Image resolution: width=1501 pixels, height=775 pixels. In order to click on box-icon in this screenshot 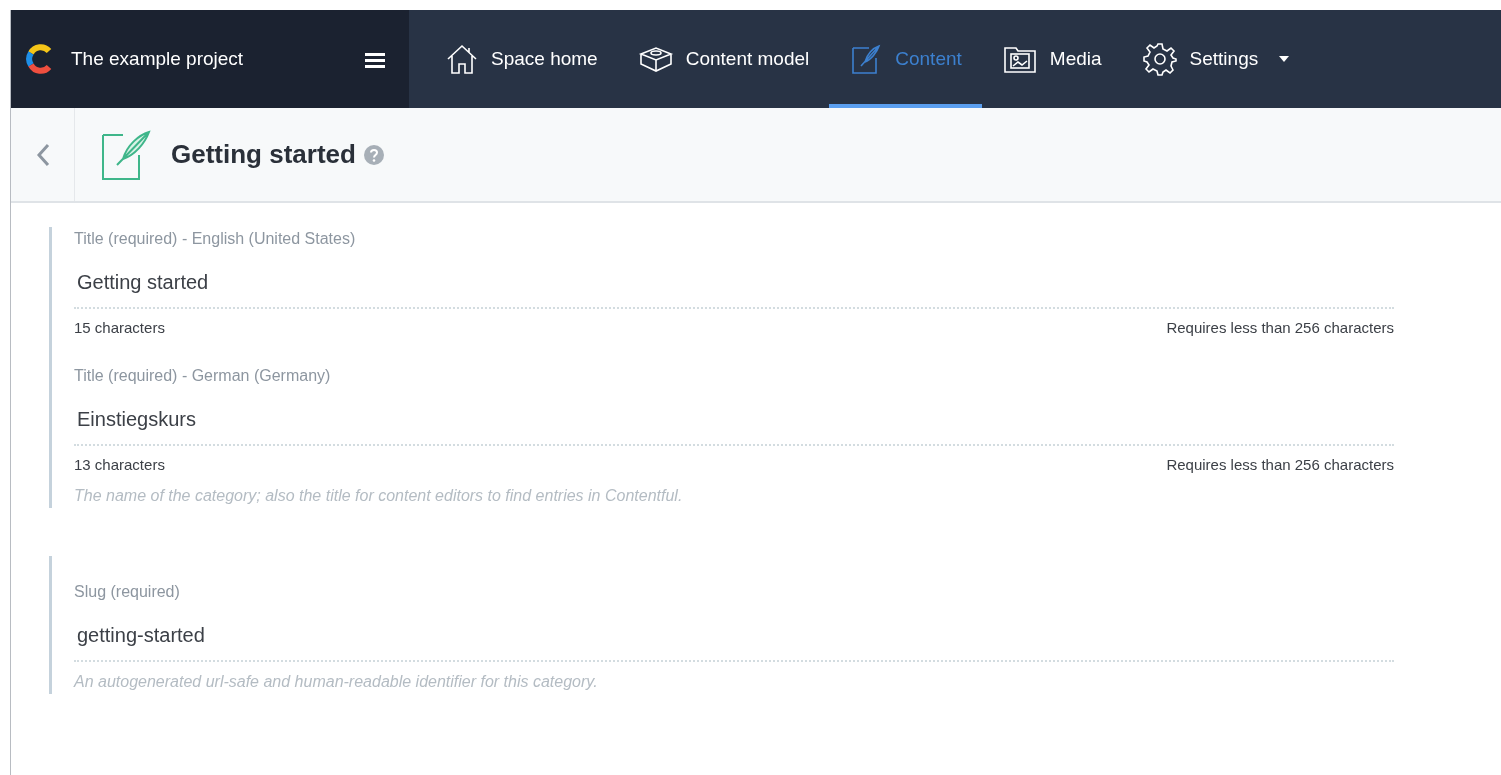, I will do `click(655, 59)`.